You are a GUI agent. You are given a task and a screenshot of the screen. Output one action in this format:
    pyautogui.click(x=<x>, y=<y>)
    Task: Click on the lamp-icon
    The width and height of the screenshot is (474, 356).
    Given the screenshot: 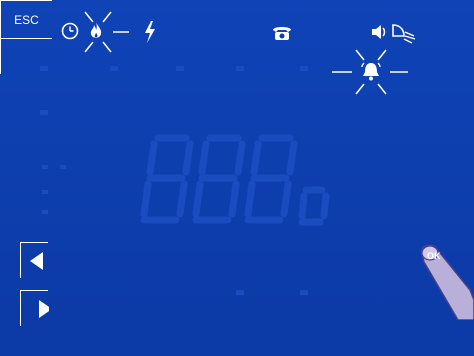 What is the action you would take?
    pyautogui.click(x=404, y=34)
    